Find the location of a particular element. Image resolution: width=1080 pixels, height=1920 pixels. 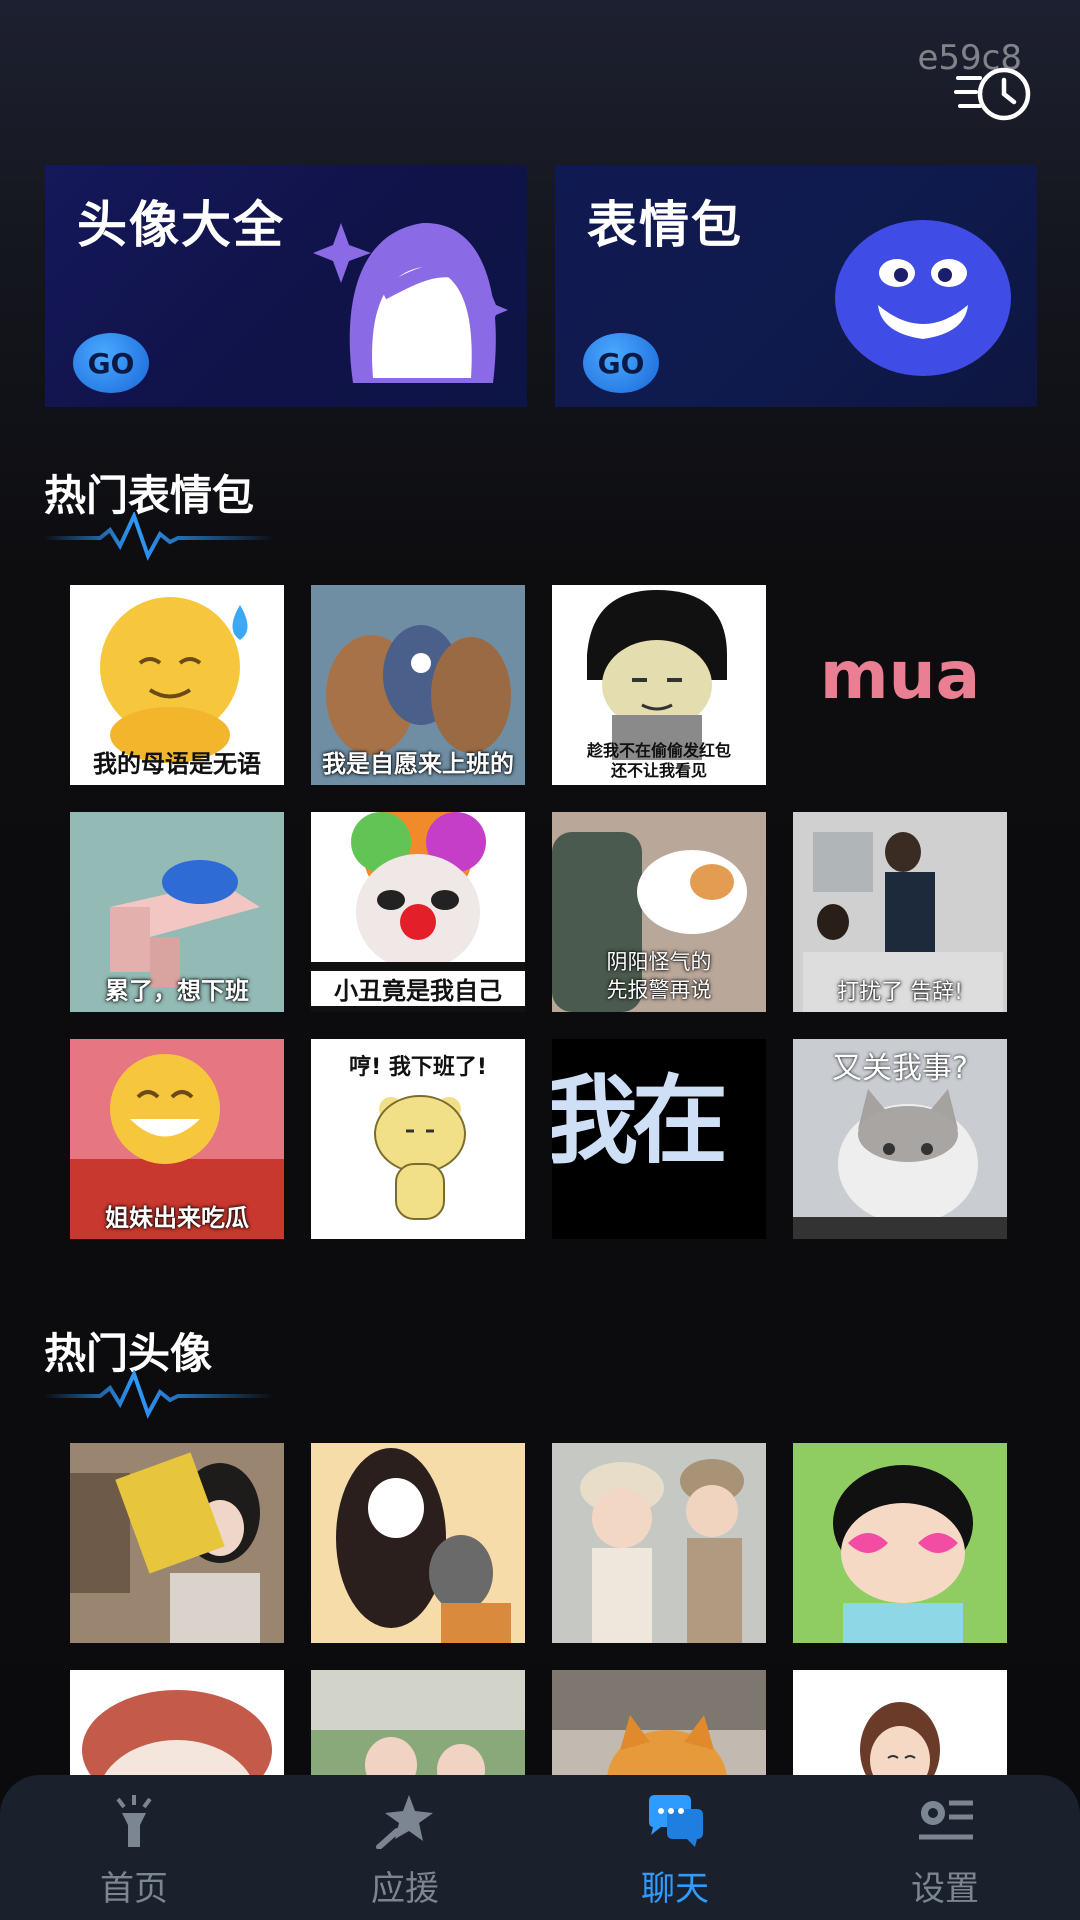

cartoon-boy-sunglasses-avatar-image is located at coordinates (900, 1543).